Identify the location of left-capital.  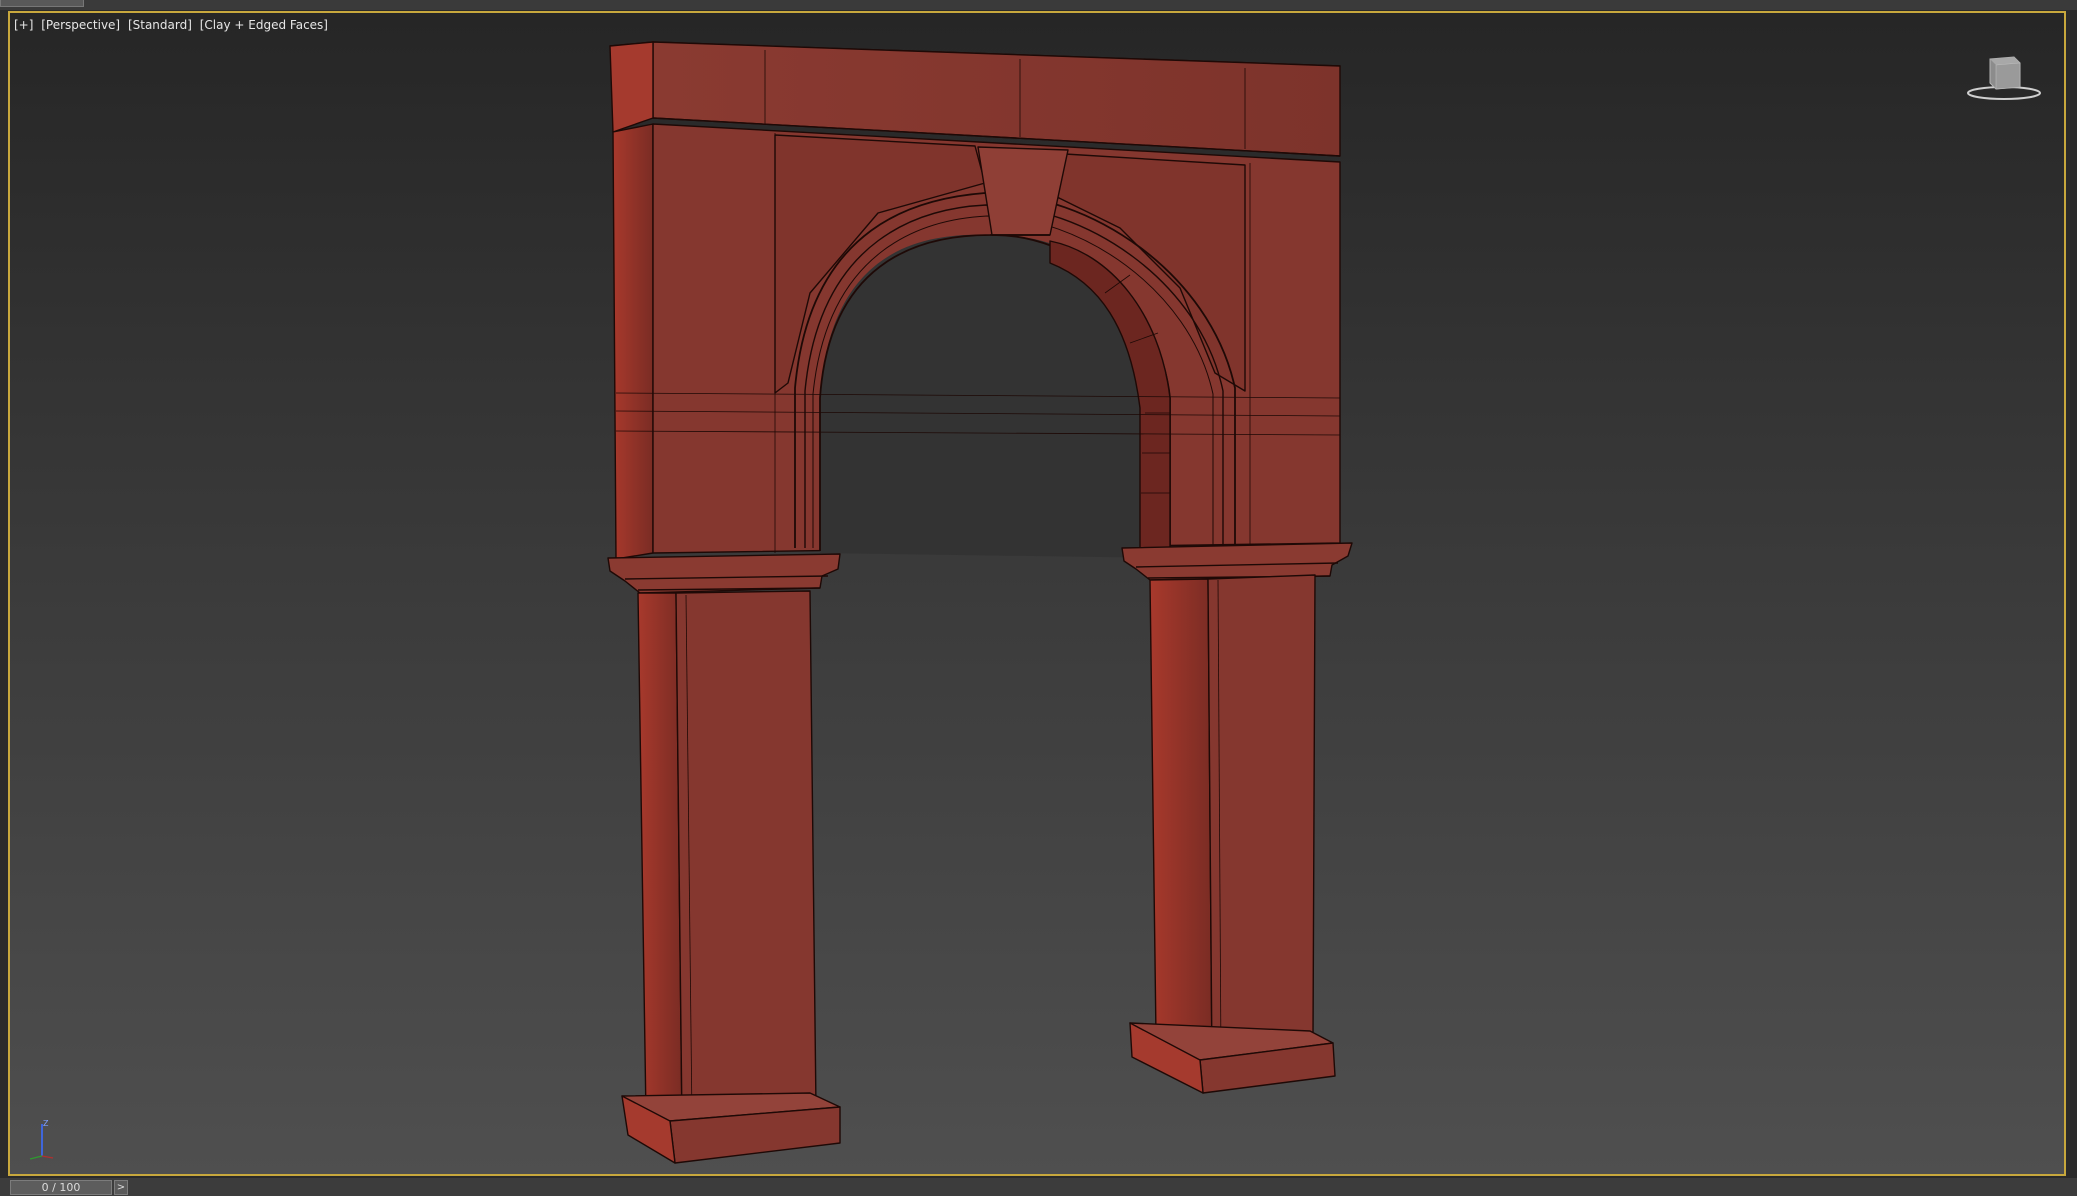
(724, 573).